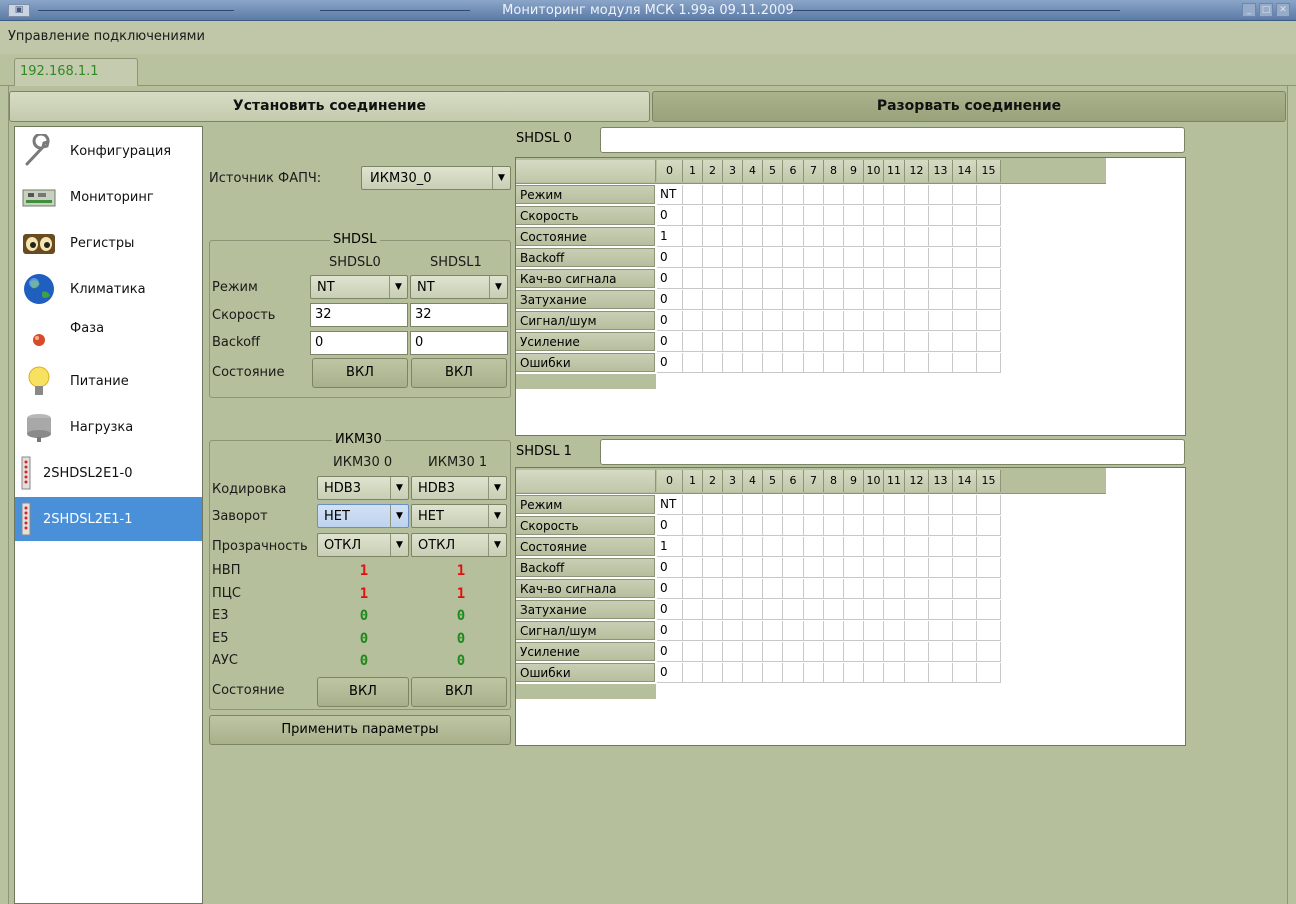 This screenshot has width=1296, height=904. What do you see at coordinates (461, 571) in the screenshot?
I see `ikm30-1-nvp-count: 1` at bounding box center [461, 571].